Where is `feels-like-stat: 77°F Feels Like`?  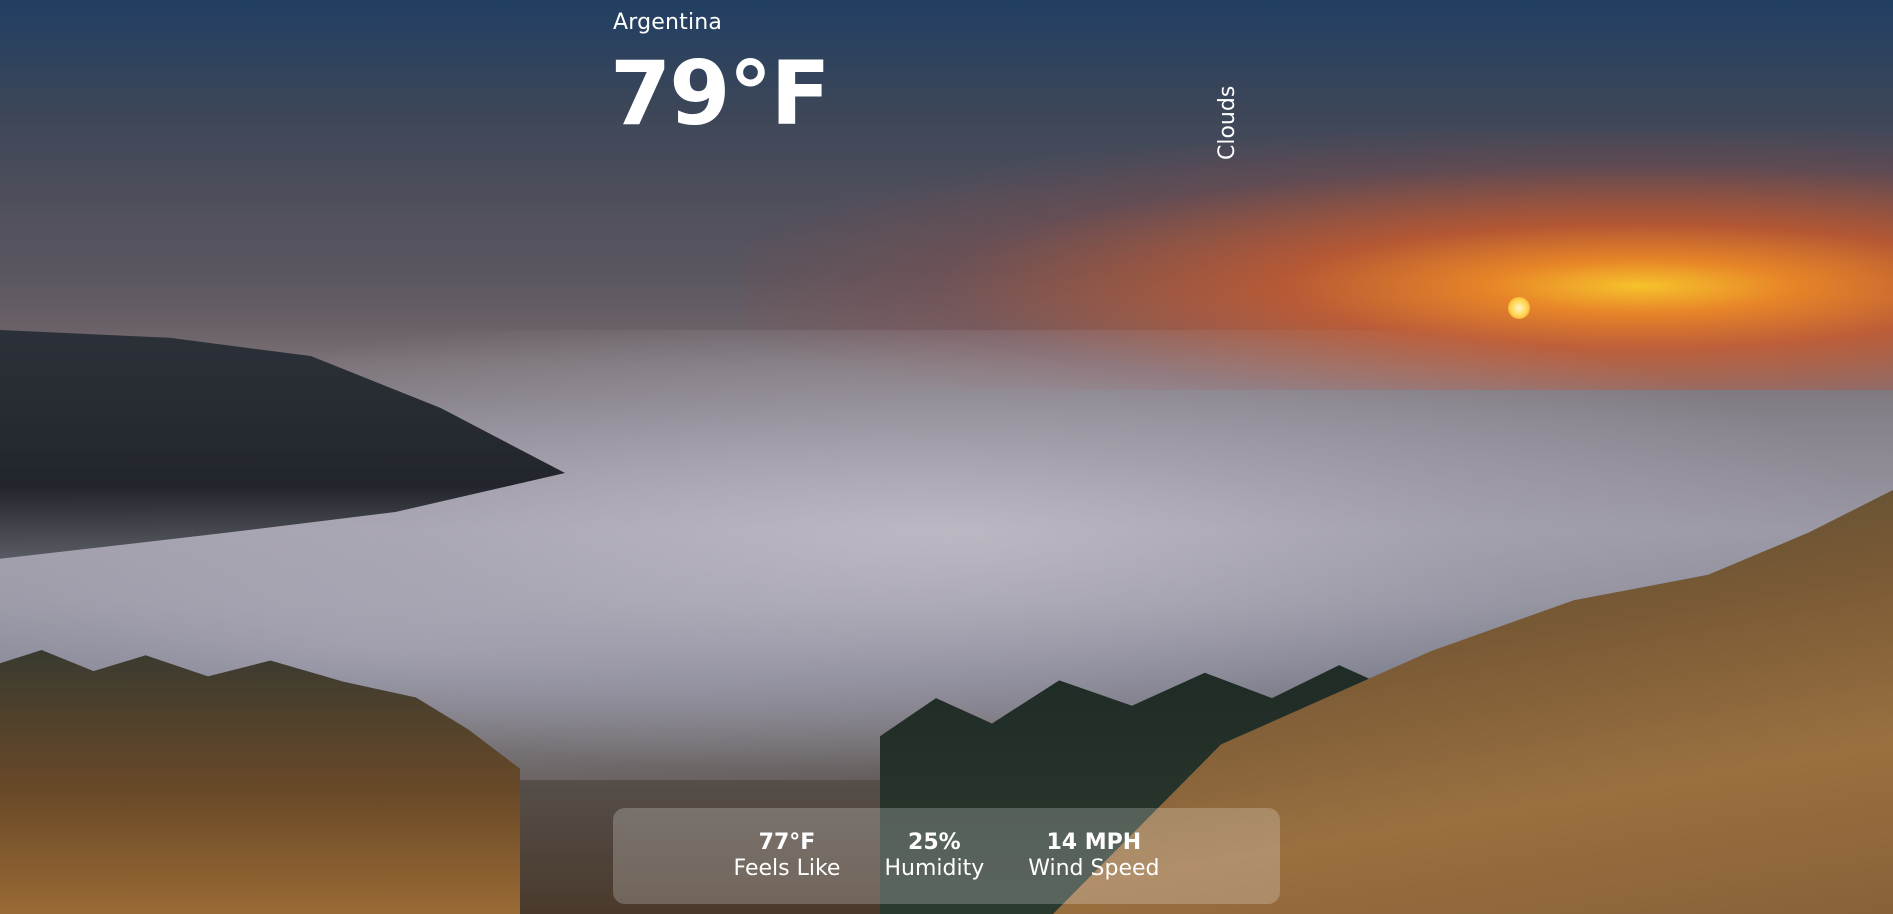
feels-like-stat: 77°F Feels Like is located at coordinates (787, 856).